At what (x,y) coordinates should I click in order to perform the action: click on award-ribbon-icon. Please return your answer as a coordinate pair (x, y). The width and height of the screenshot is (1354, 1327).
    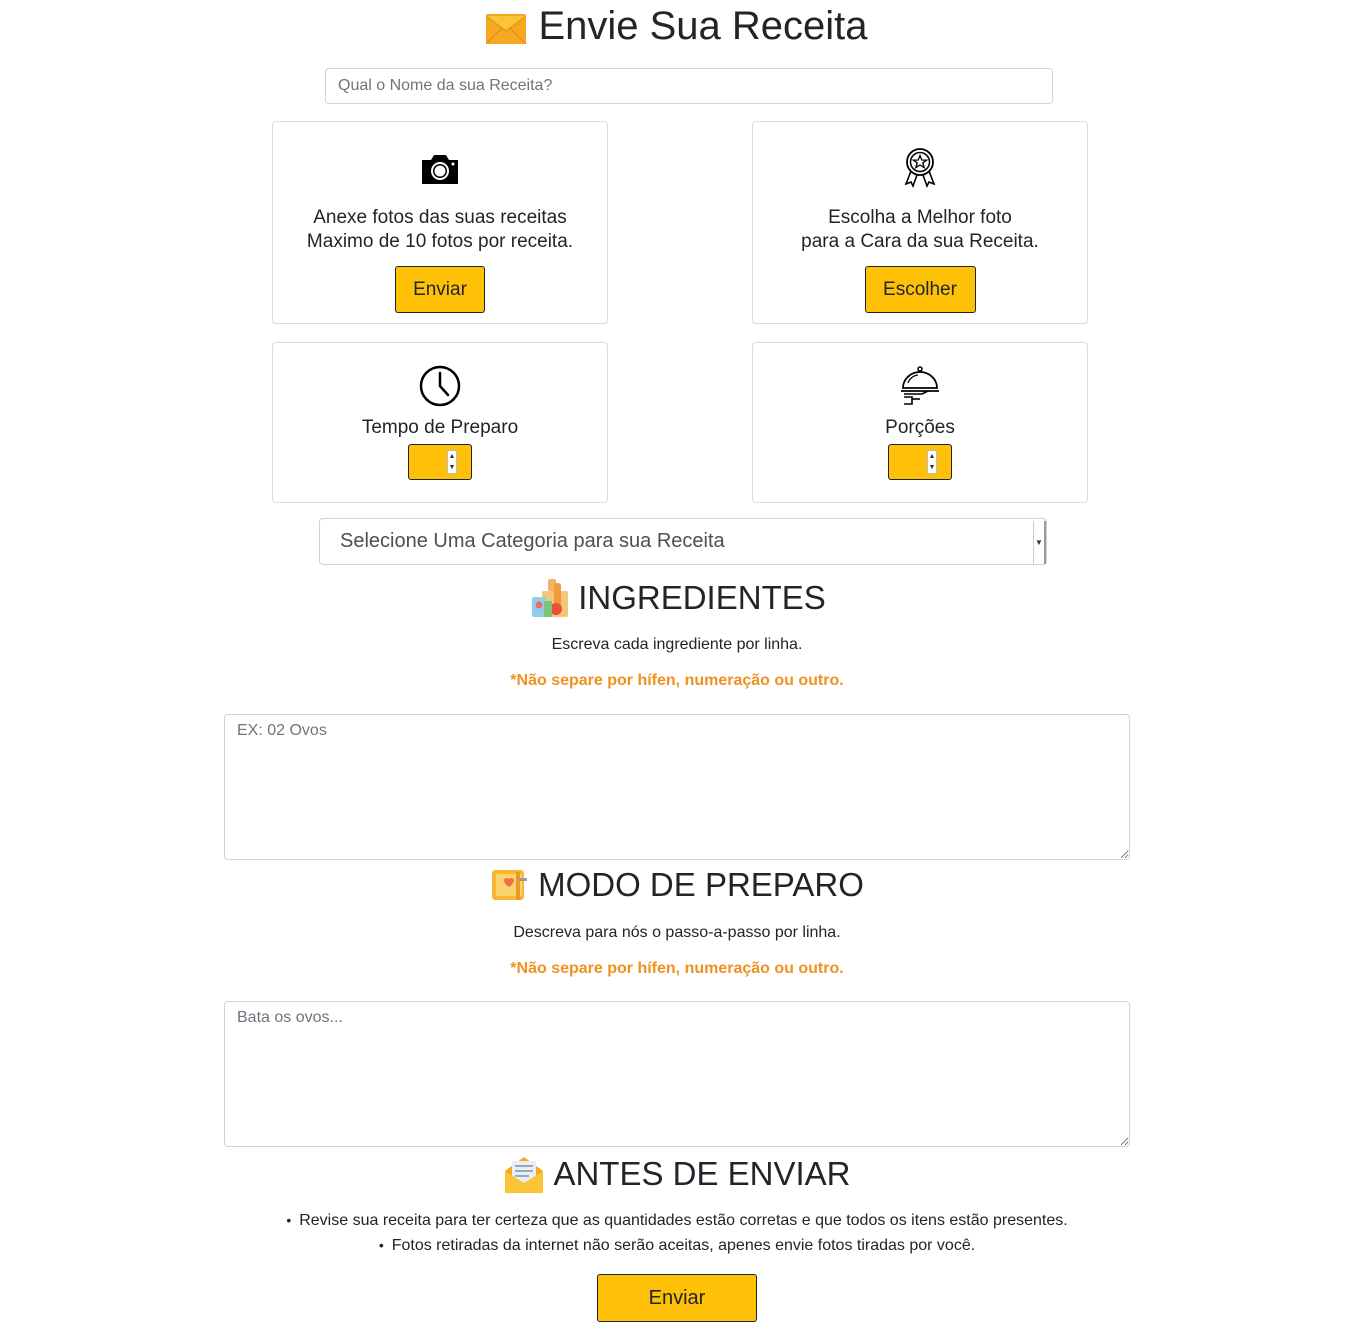
    Looking at the image, I should click on (920, 168).